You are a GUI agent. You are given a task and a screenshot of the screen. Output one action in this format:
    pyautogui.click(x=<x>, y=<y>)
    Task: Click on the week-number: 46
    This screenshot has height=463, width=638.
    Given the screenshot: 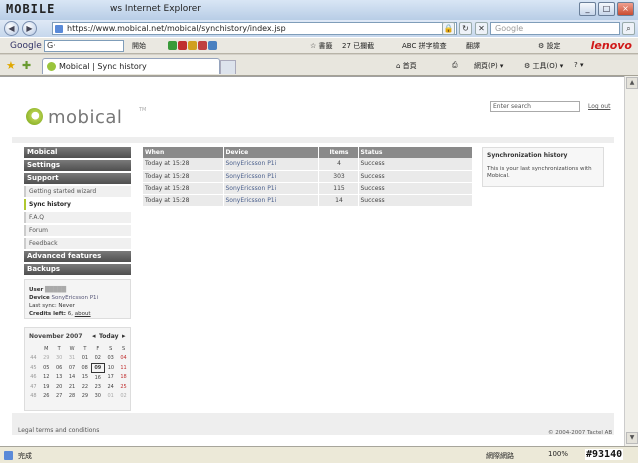 What is the action you would take?
    pyautogui.click(x=33, y=377)
    